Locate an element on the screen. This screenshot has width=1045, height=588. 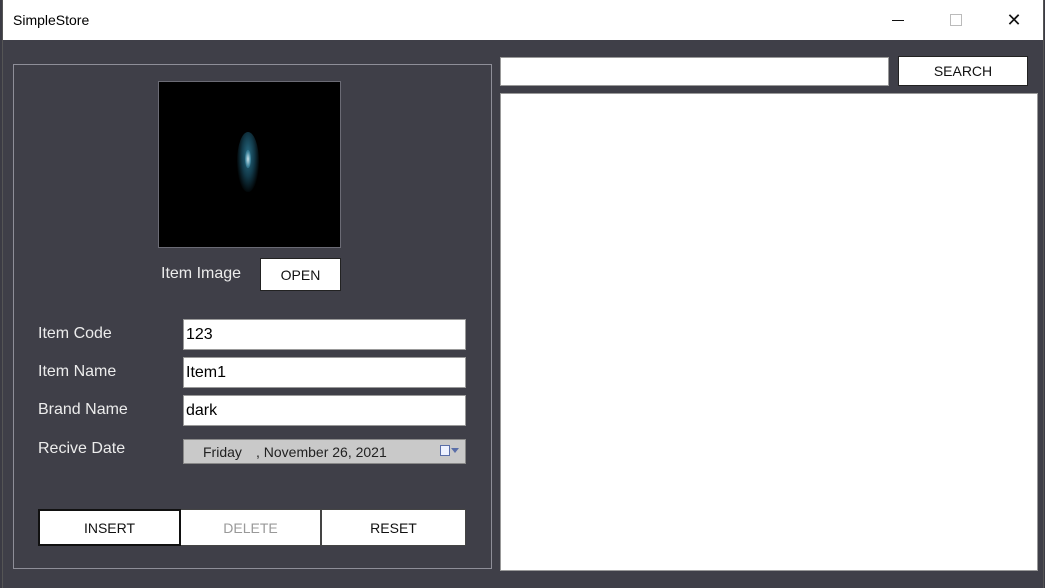
reset-button: RESET is located at coordinates (393, 527).